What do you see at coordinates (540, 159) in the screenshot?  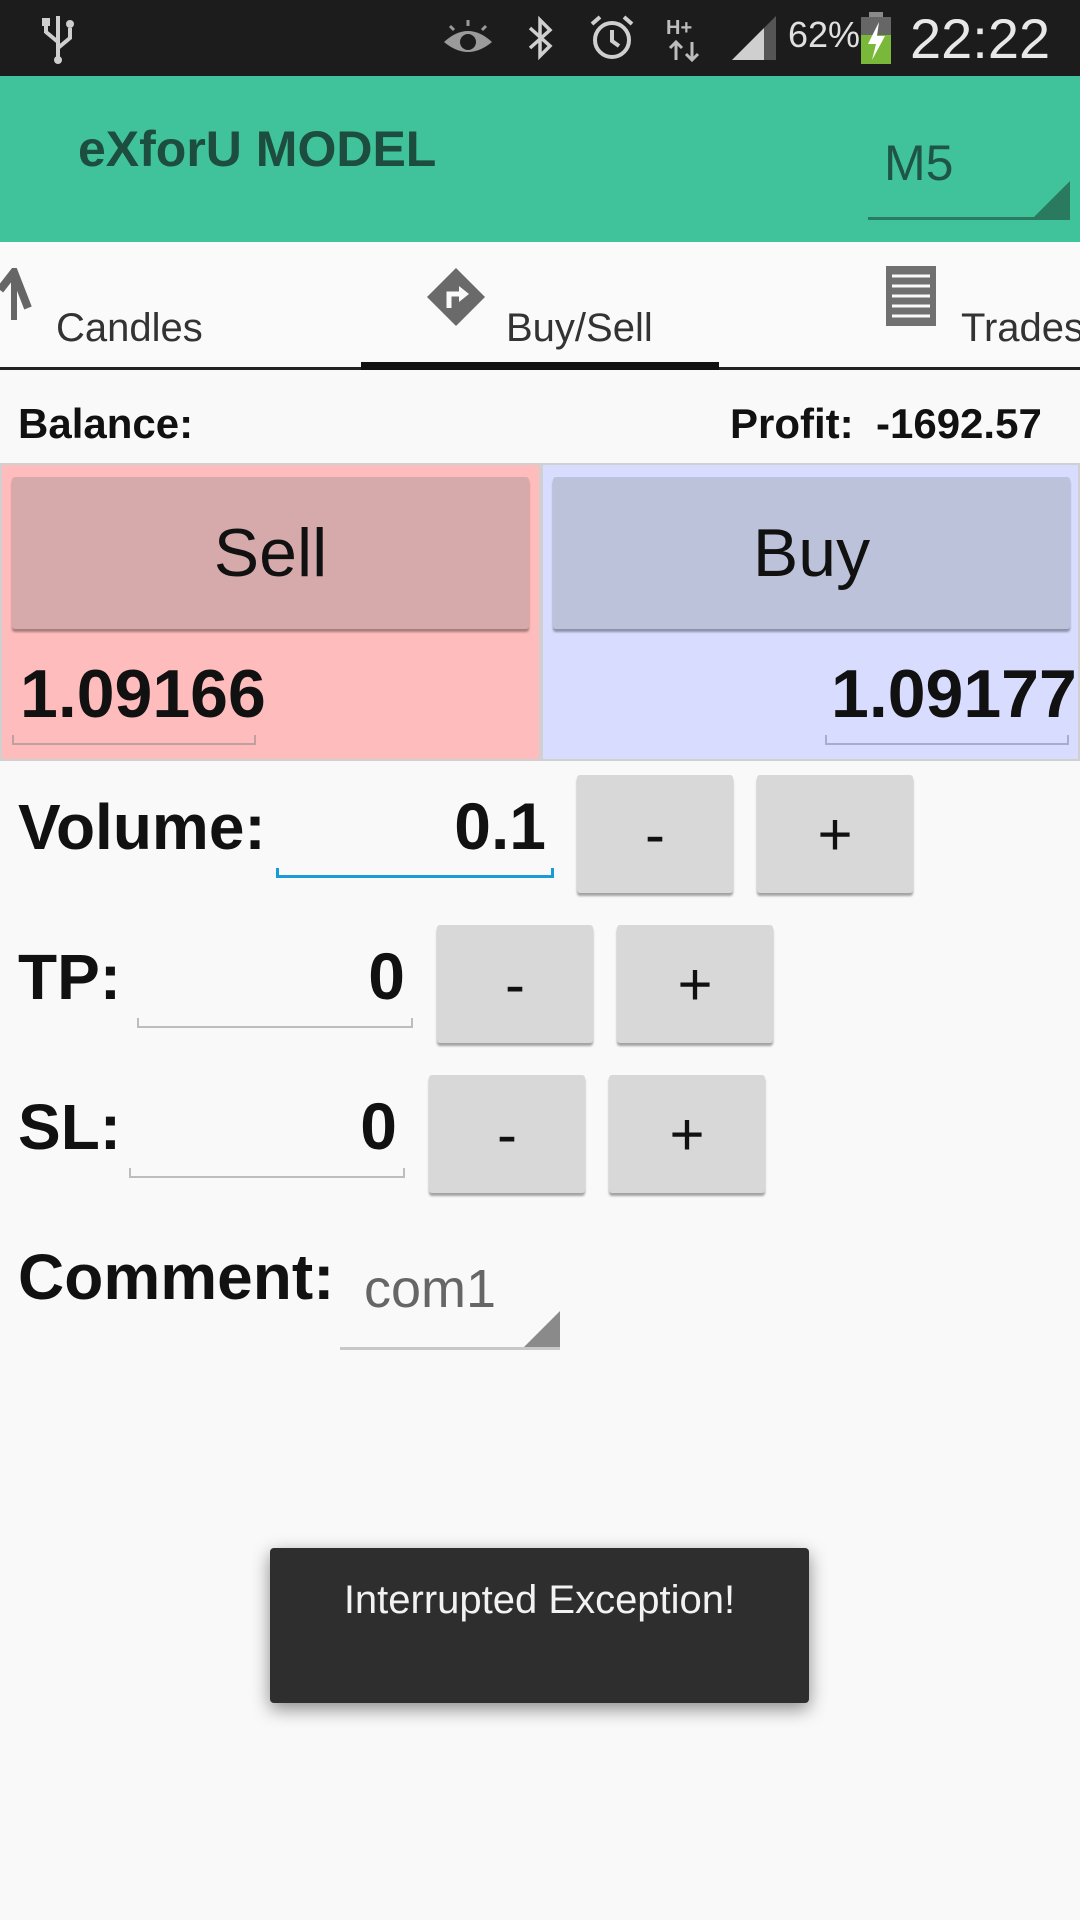 I see `action-bar: eXforU MODEL M5` at bounding box center [540, 159].